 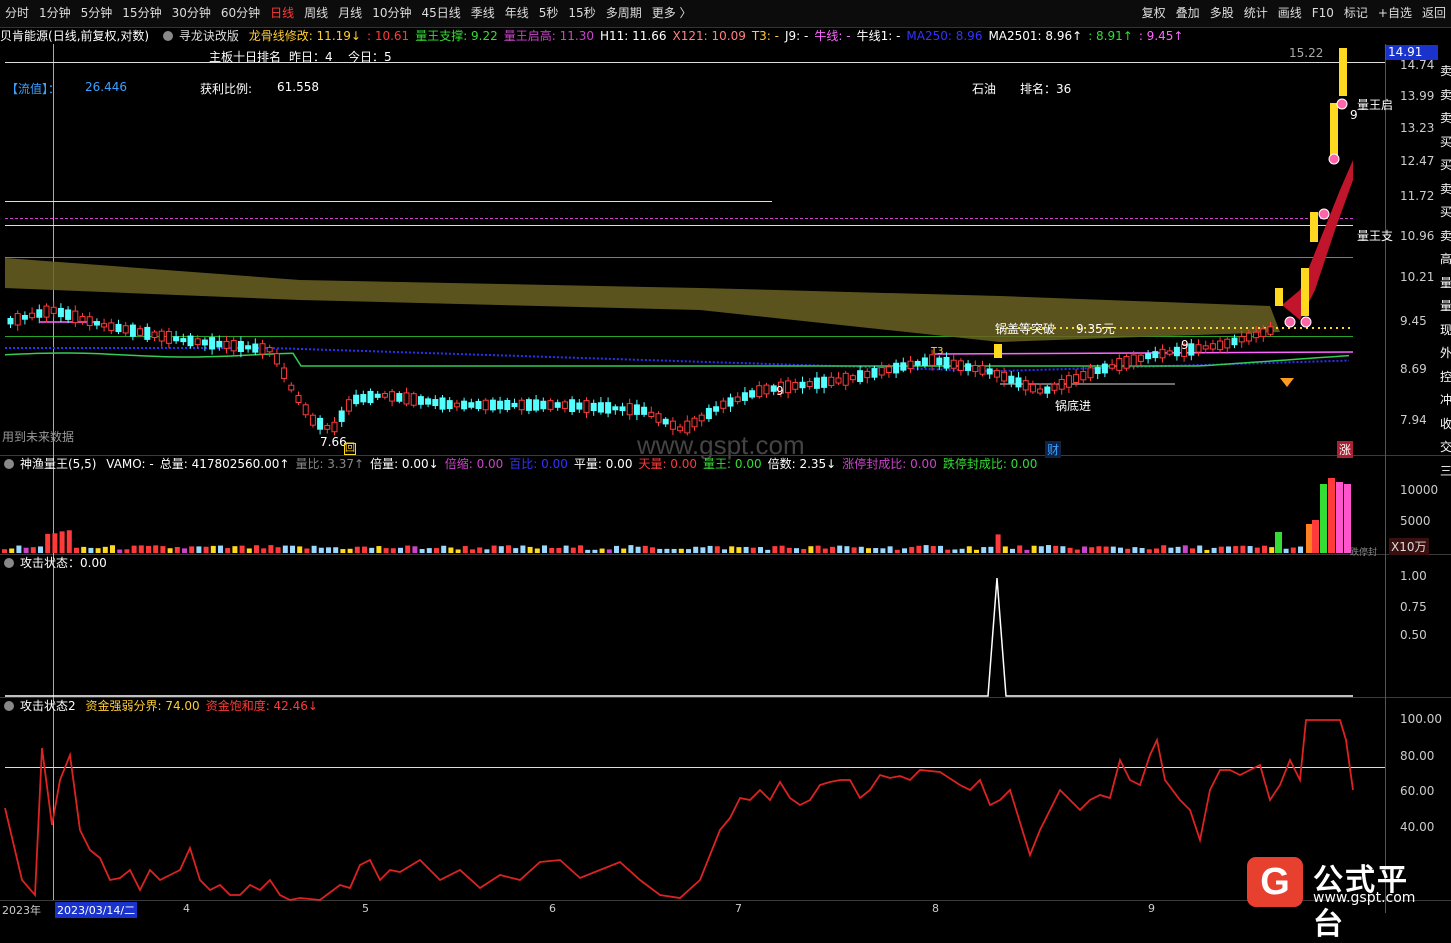 I want to click on nine-count-top: 9, so click(x=1354, y=115).